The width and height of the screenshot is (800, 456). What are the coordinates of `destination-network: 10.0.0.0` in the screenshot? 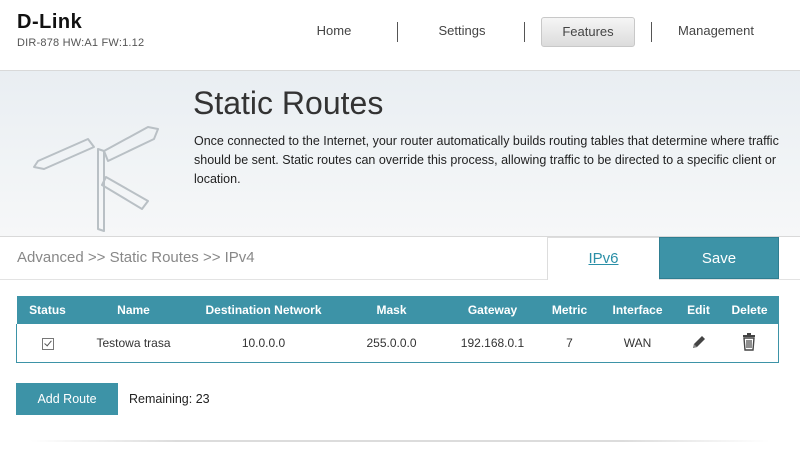 It's located at (263, 343).